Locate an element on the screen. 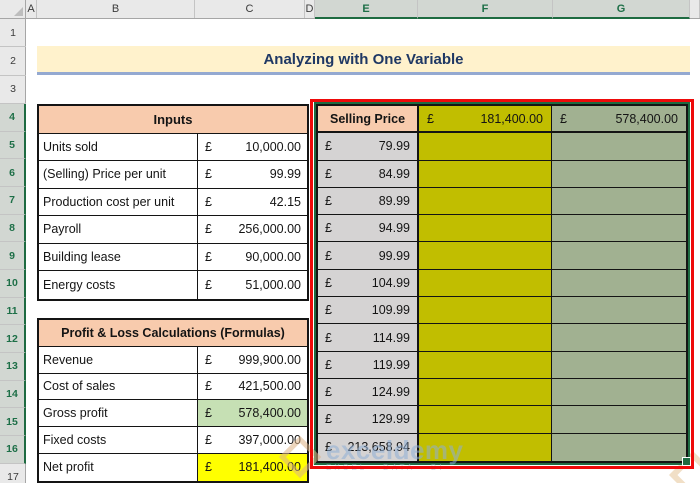  cell-selling-price: £124.99 is located at coordinates (368, 392).